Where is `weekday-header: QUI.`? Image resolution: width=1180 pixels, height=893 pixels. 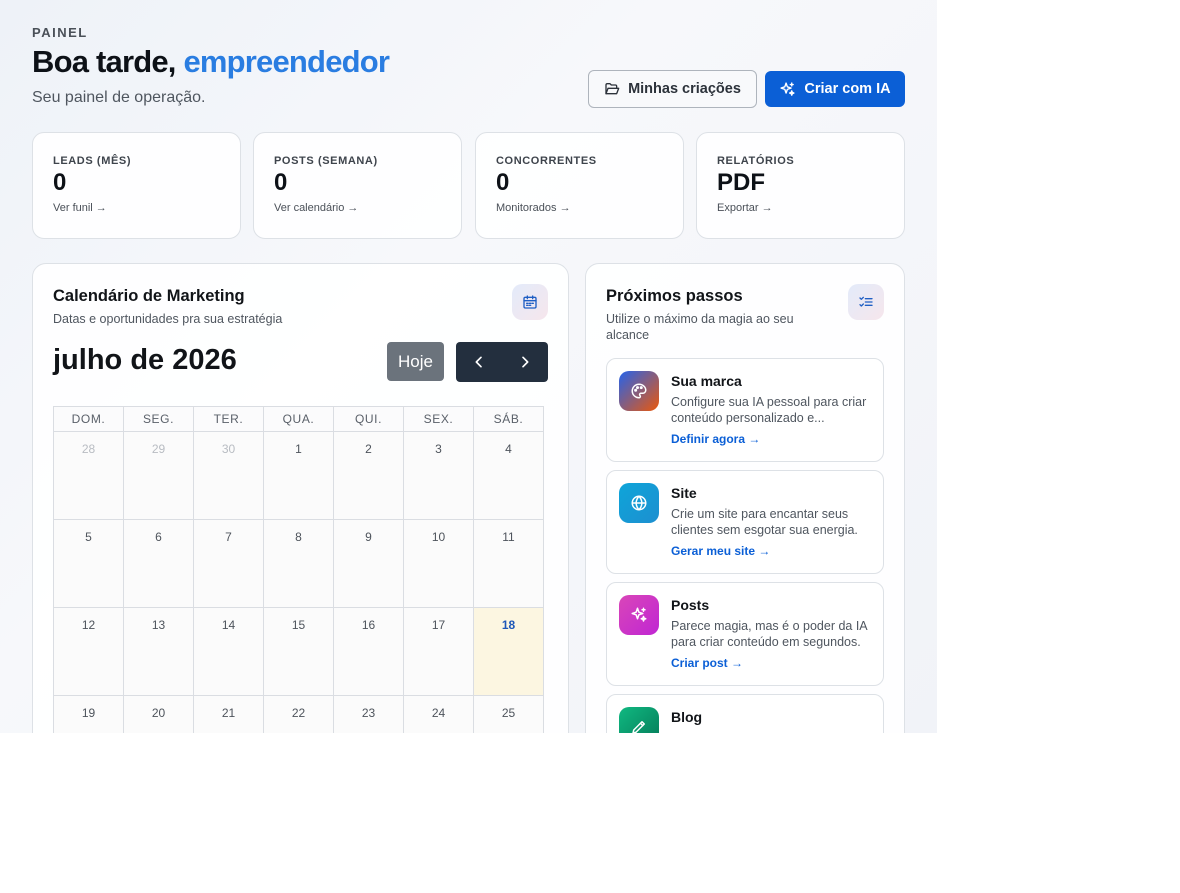 weekday-header: QUI. is located at coordinates (368, 419).